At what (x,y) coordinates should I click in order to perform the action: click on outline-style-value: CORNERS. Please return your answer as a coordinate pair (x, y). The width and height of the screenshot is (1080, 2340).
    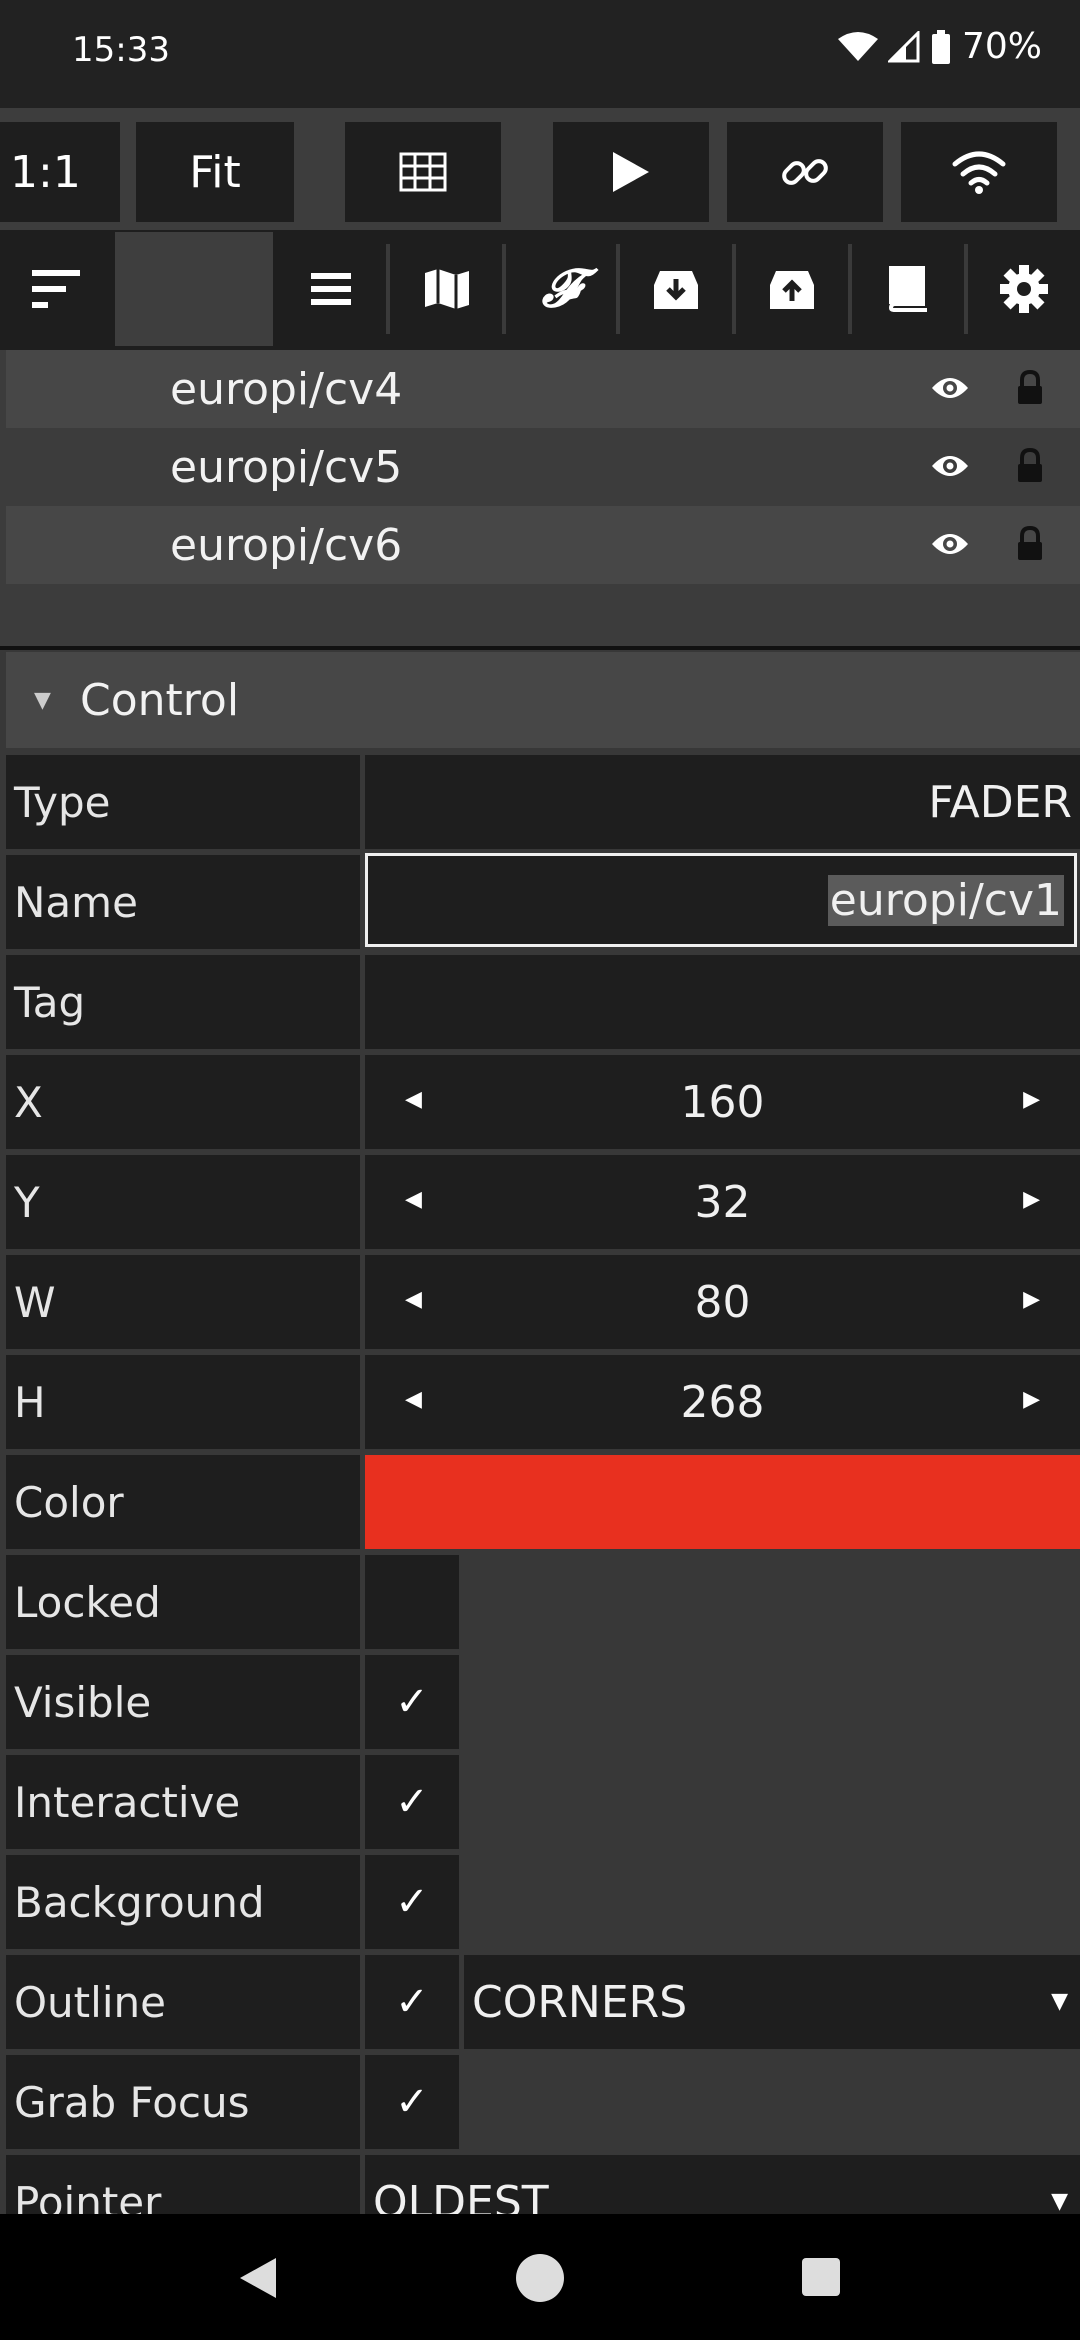
    Looking at the image, I should click on (580, 2002).